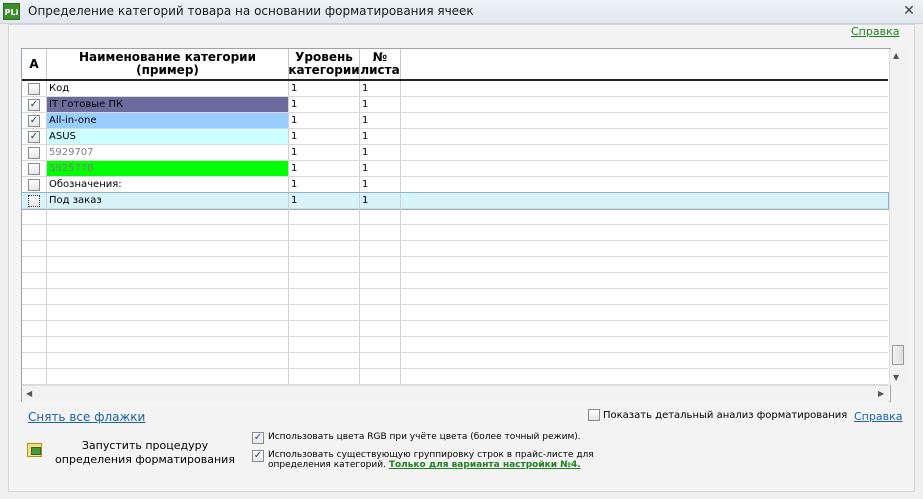 The image size is (923, 499). I want to click on scroll-right-icon: ▶, so click(881, 393).